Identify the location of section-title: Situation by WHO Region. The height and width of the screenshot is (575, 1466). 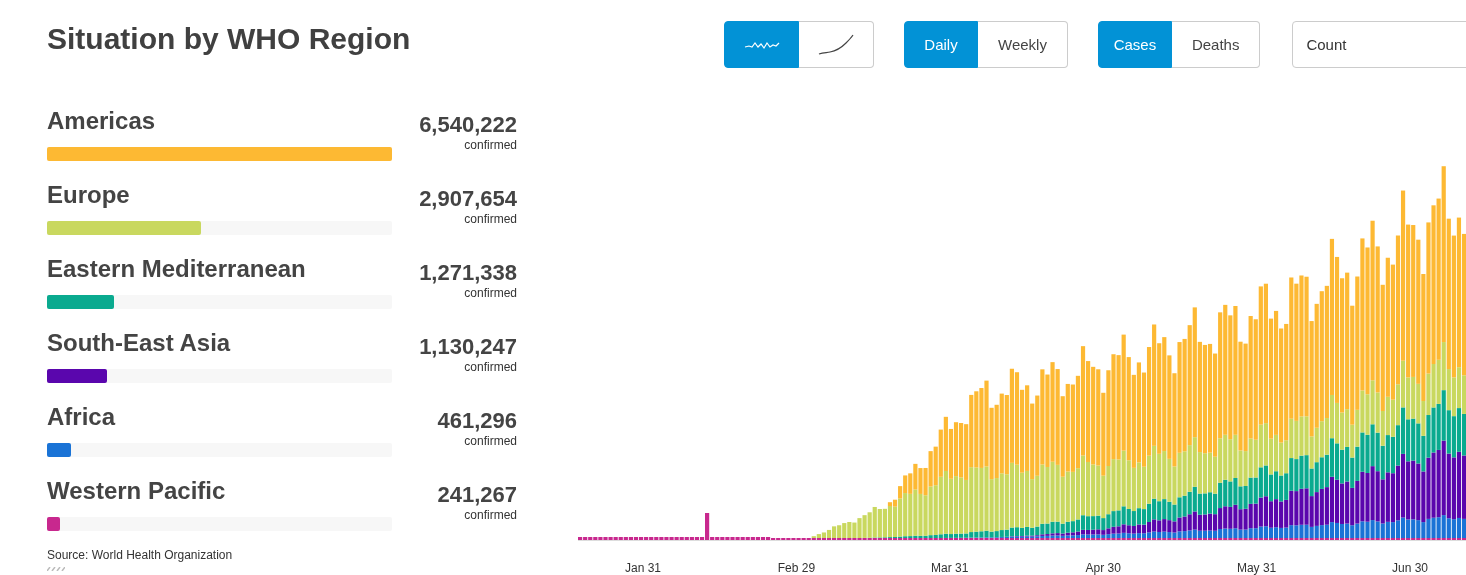
(229, 39).